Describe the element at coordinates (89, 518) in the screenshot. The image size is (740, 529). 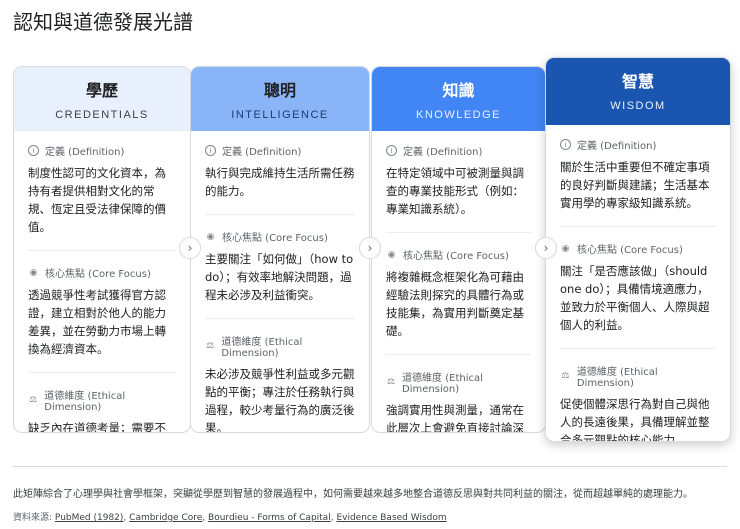
I see `source-link: PubMed (1982)` at that location.